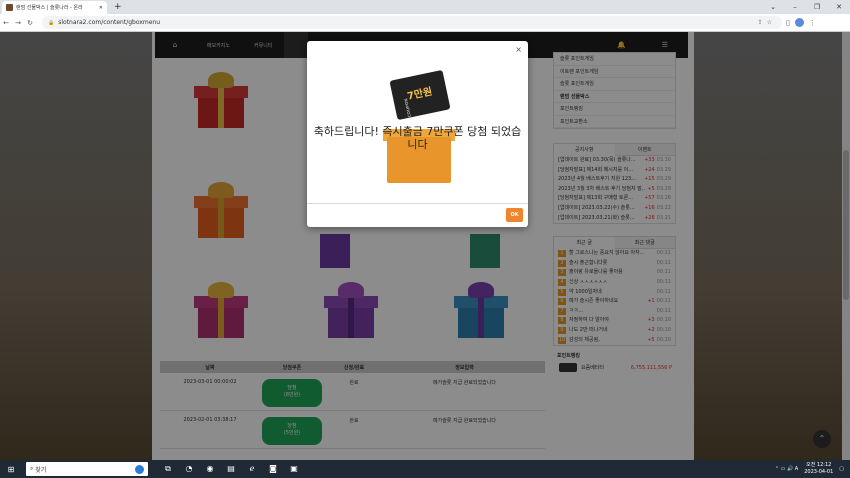 This screenshot has height=478, width=850. Describe the element at coordinates (773, 7) in the screenshot. I see `tab-search-icon: ⌄` at that location.